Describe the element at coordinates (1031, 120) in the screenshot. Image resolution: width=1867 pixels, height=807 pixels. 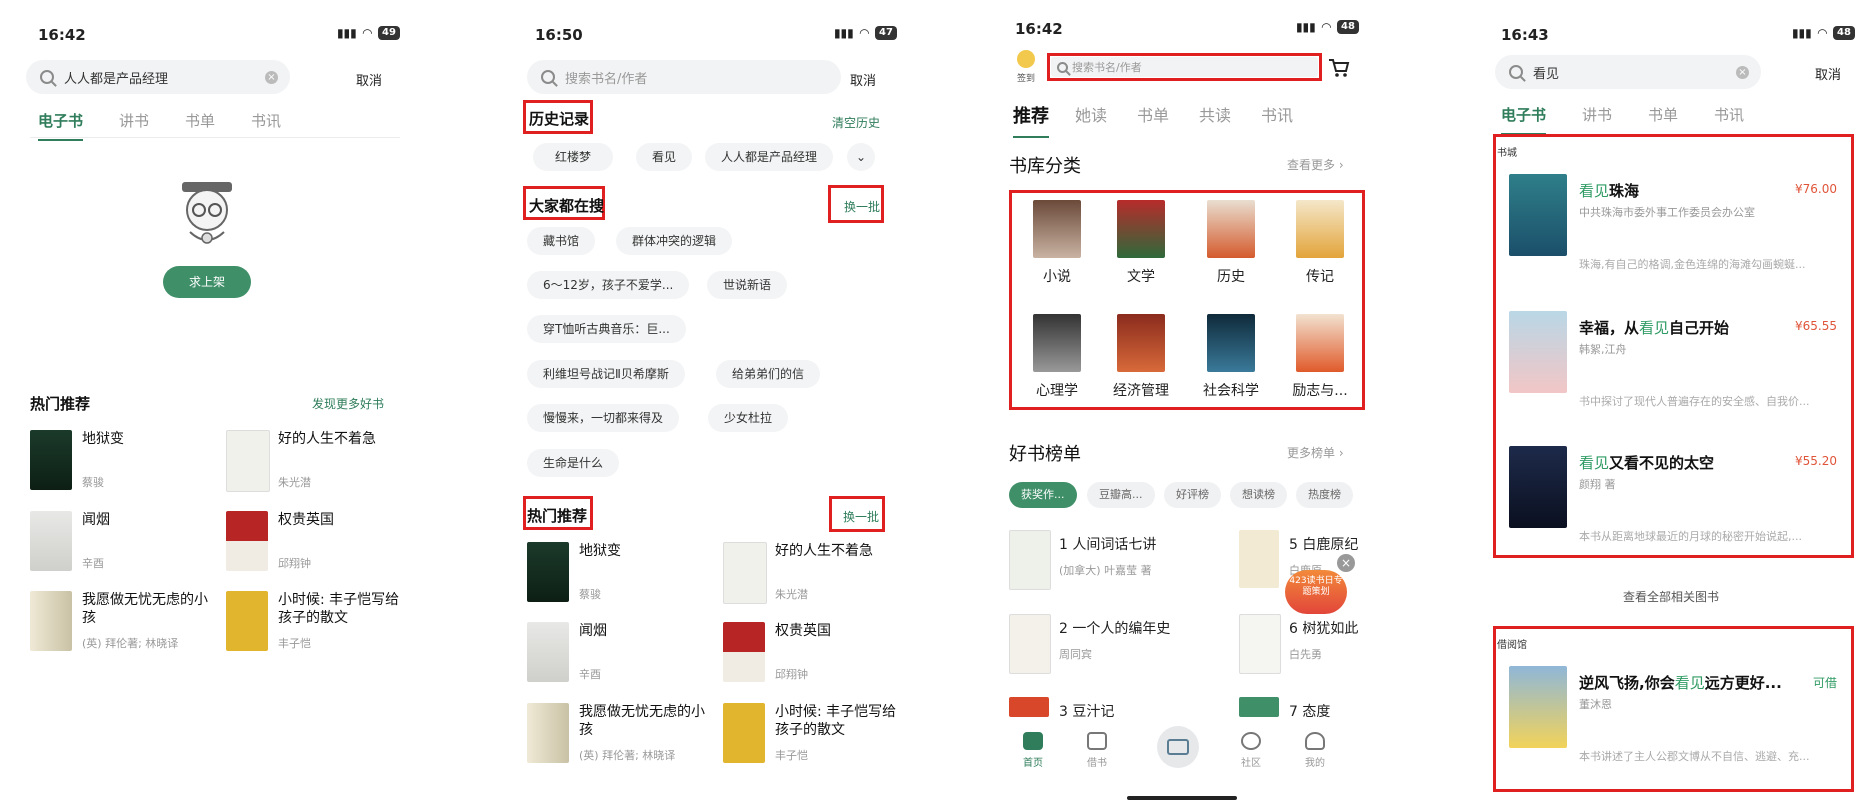
I see `tab-recommend: 推荐` at that location.